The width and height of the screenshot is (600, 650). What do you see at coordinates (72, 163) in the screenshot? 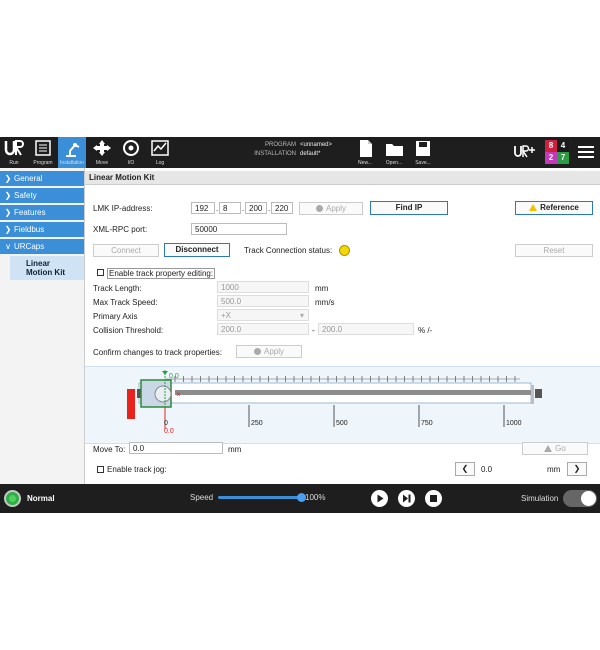
I see `installation-tab-label: Installation` at bounding box center [72, 163].